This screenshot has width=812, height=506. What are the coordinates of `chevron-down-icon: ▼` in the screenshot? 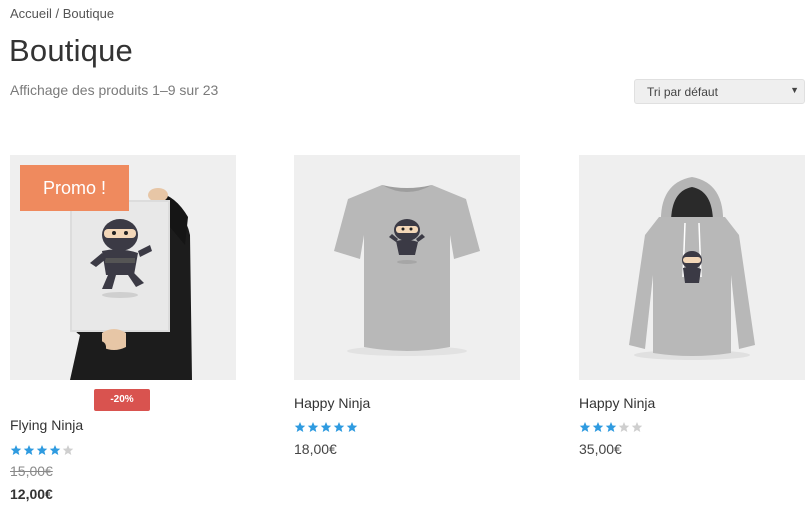 It's located at (794, 90).